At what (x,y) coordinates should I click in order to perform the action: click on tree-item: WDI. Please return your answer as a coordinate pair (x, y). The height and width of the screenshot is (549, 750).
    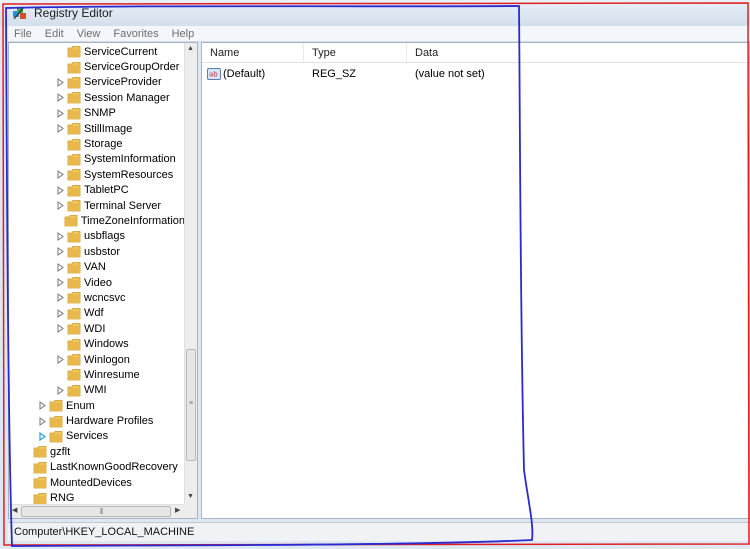
    Looking at the image, I should click on (97, 328).